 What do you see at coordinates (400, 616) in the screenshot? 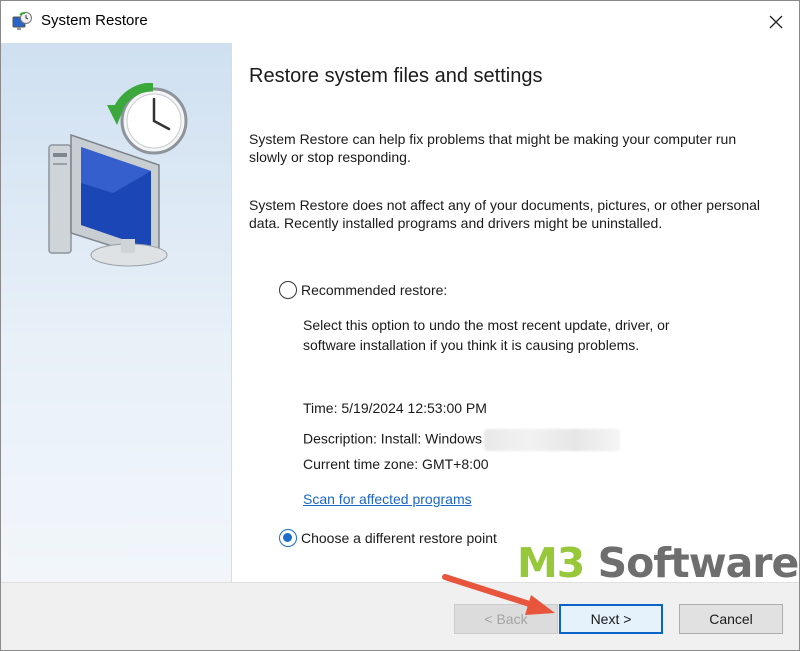
I see `button-bar: < Back Next > Cancel` at bounding box center [400, 616].